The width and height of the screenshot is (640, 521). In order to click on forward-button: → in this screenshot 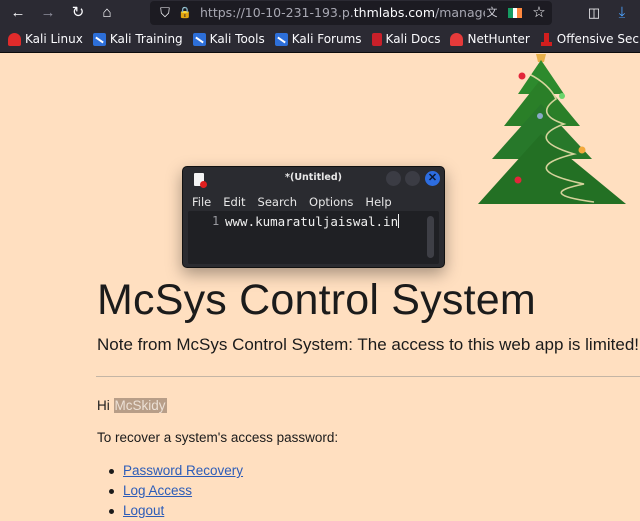, I will do `click(48, 13)`.